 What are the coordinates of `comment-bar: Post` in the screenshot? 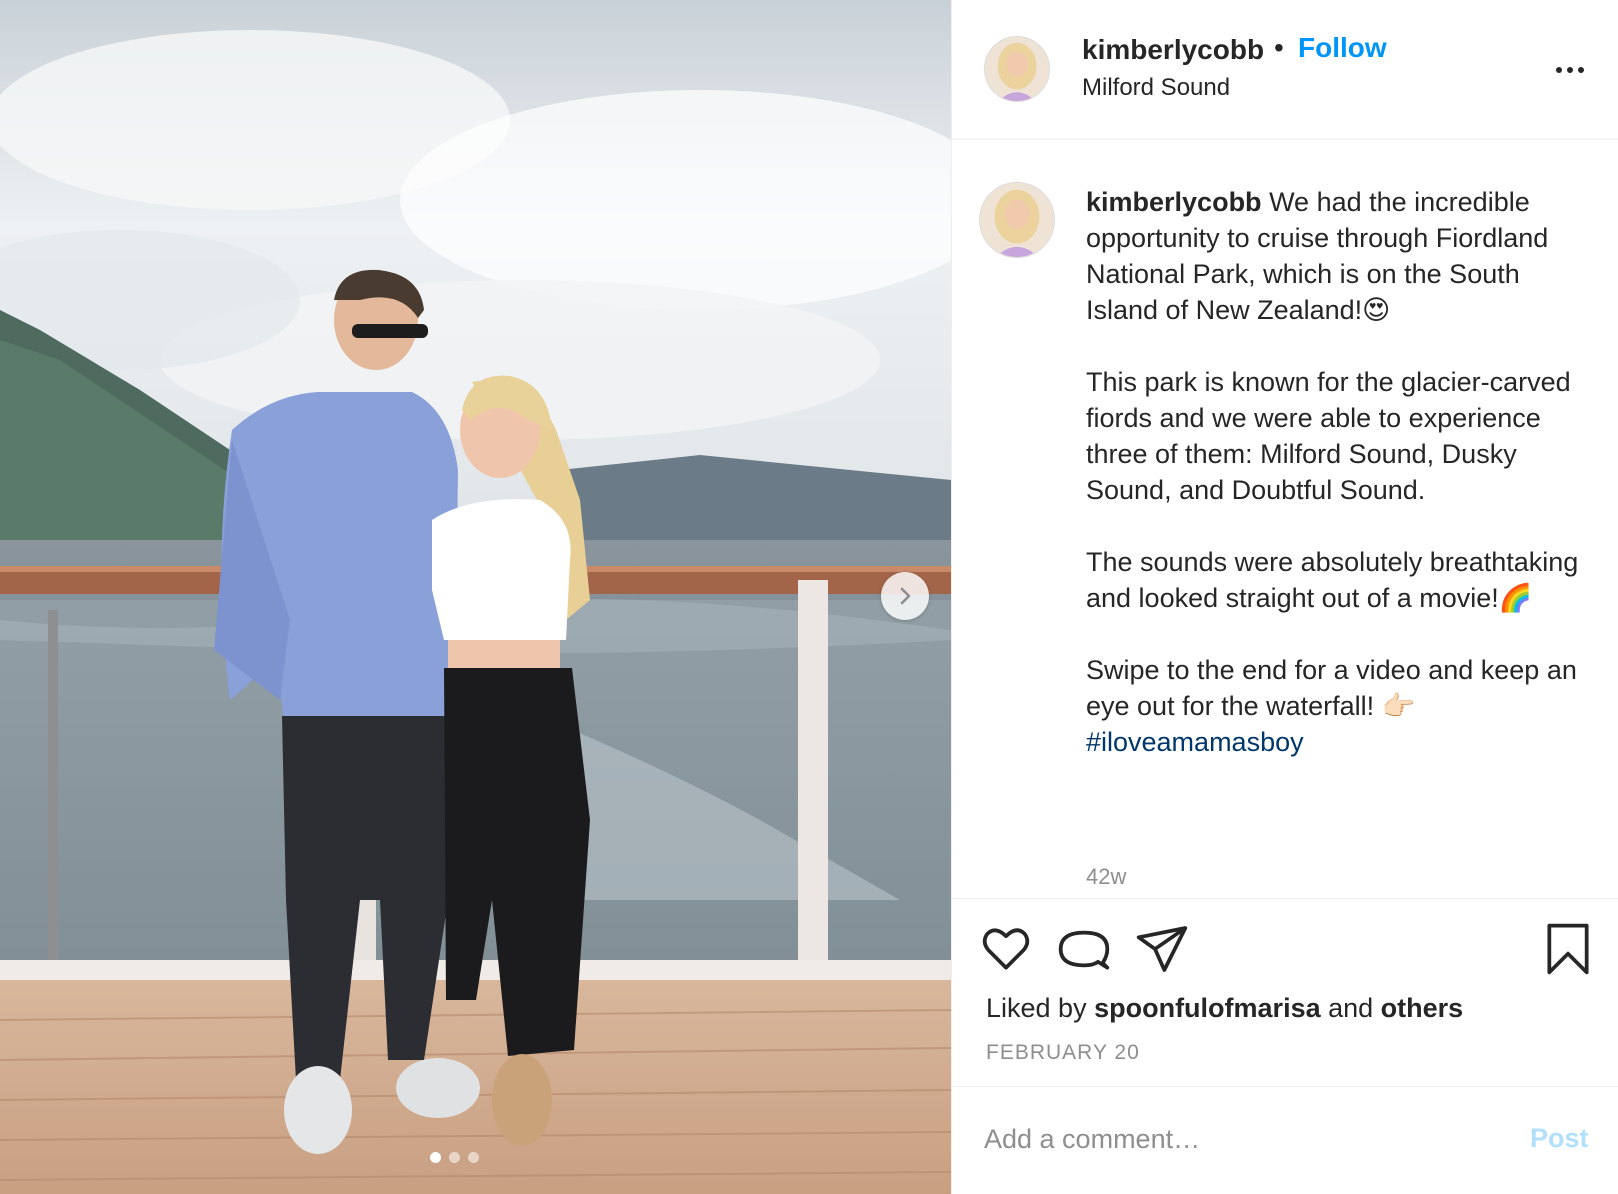 It's located at (1285, 1140).